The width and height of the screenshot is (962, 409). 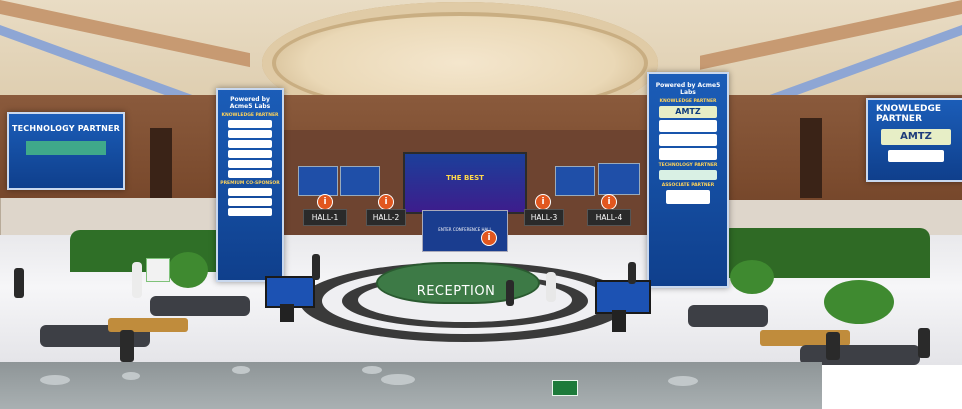 I want to click on center-screen-text: THE BEST, so click(x=465, y=178).